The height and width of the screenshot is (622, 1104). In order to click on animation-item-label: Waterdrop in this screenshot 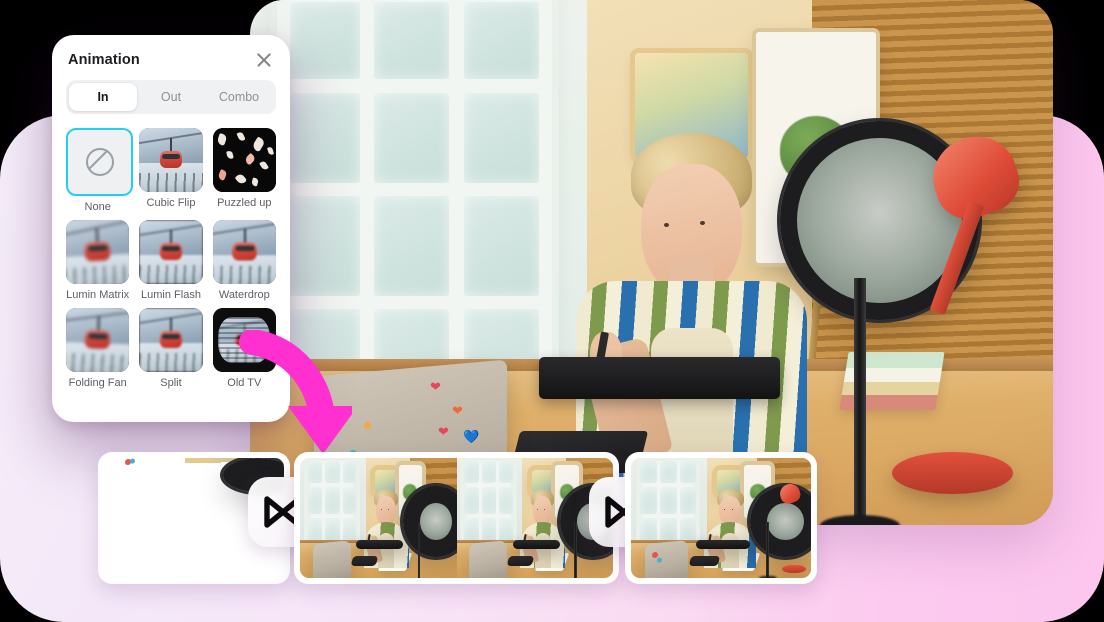, I will do `click(244, 295)`.